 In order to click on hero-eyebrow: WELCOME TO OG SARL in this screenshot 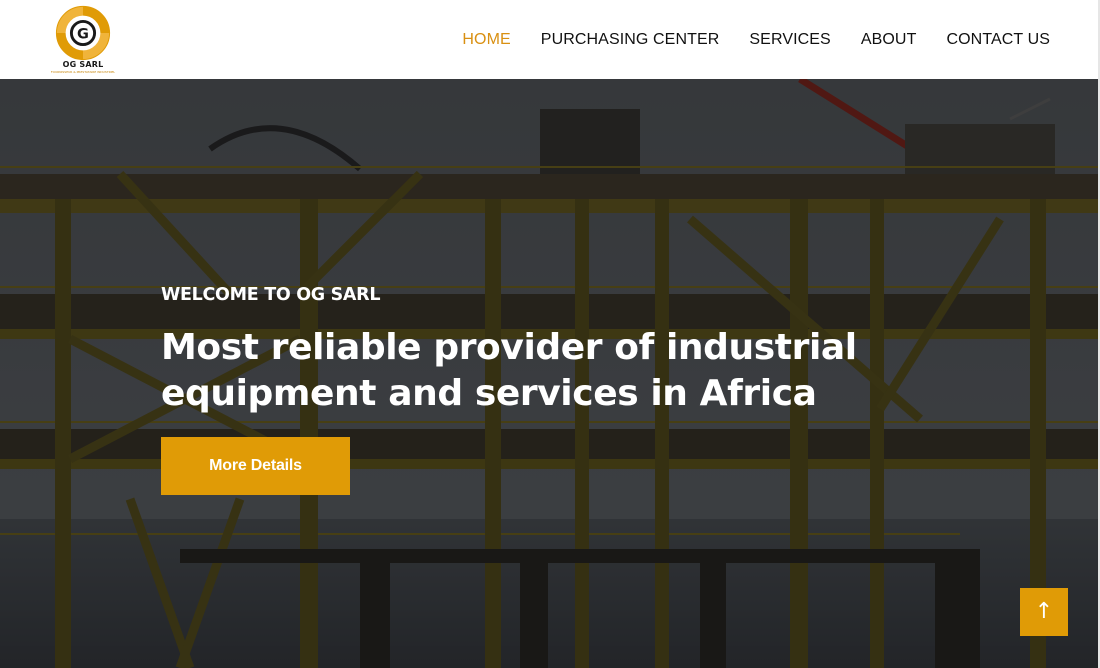, I will do `click(271, 295)`.